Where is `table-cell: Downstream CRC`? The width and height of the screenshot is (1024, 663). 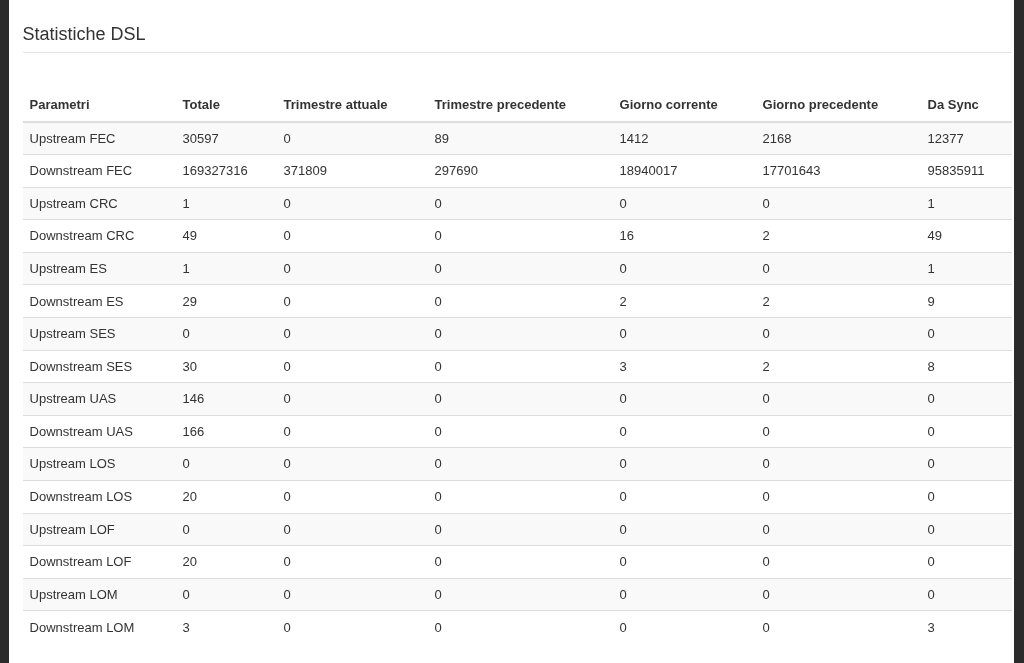
table-cell: Downstream CRC is located at coordinates (99, 236).